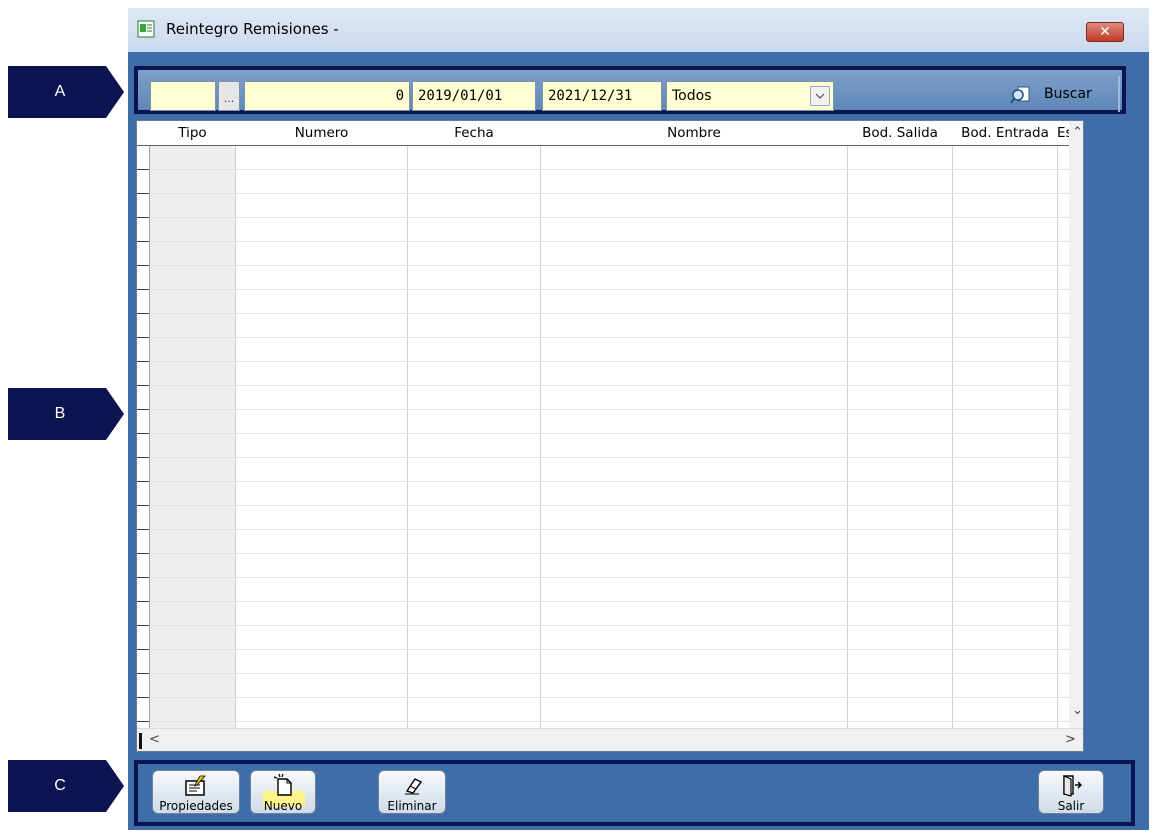  What do you see at coordinates (1020, 95) in the screenshot?
I see `magnifier-document-icon` at bounding box center [1020, 95].